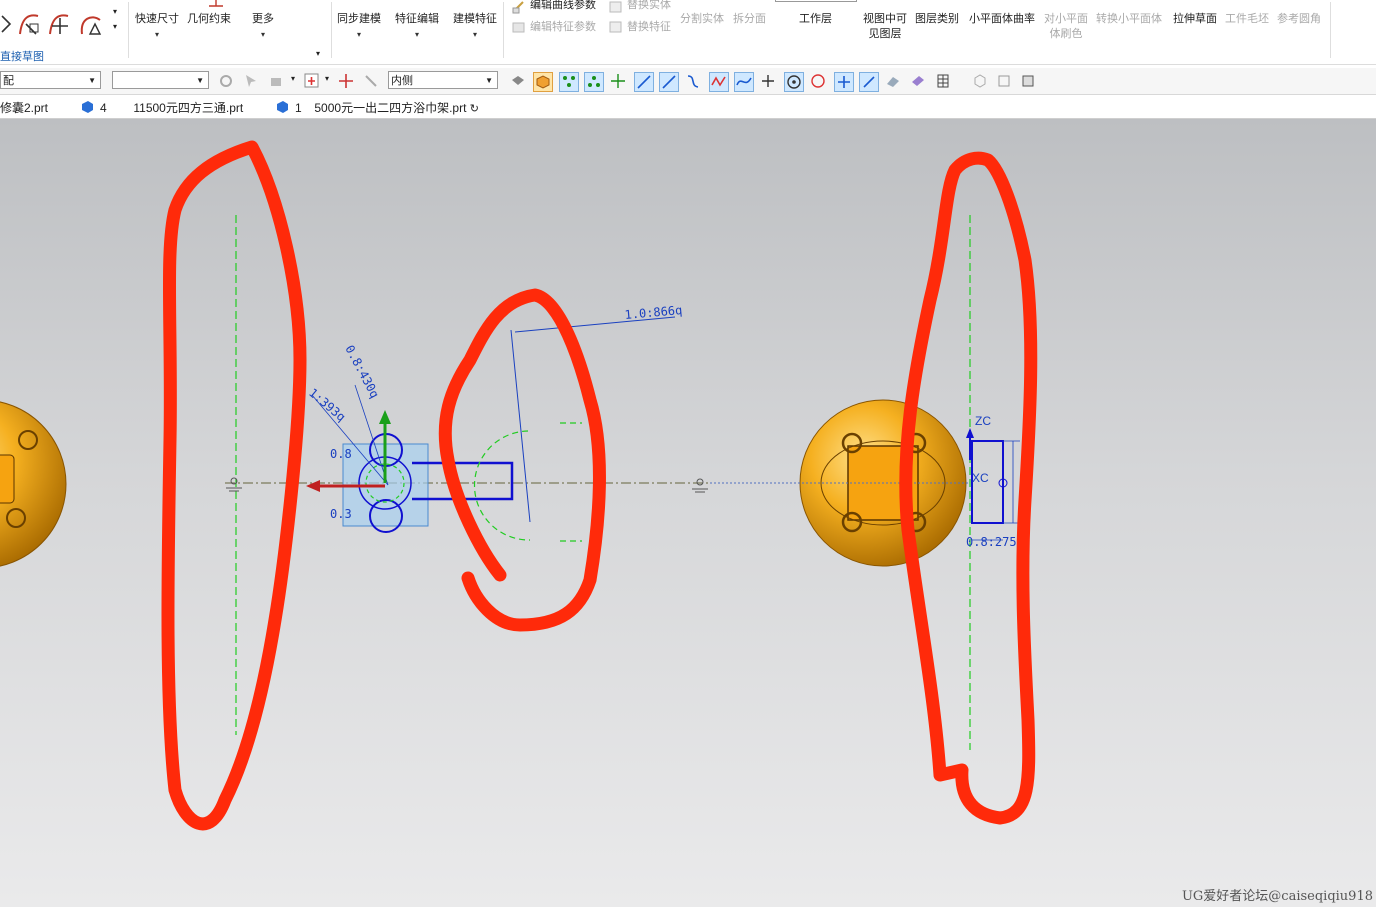  Describe the element at coordinates (893, 81) in the screenshot. I see `face-point-icon` at that location.